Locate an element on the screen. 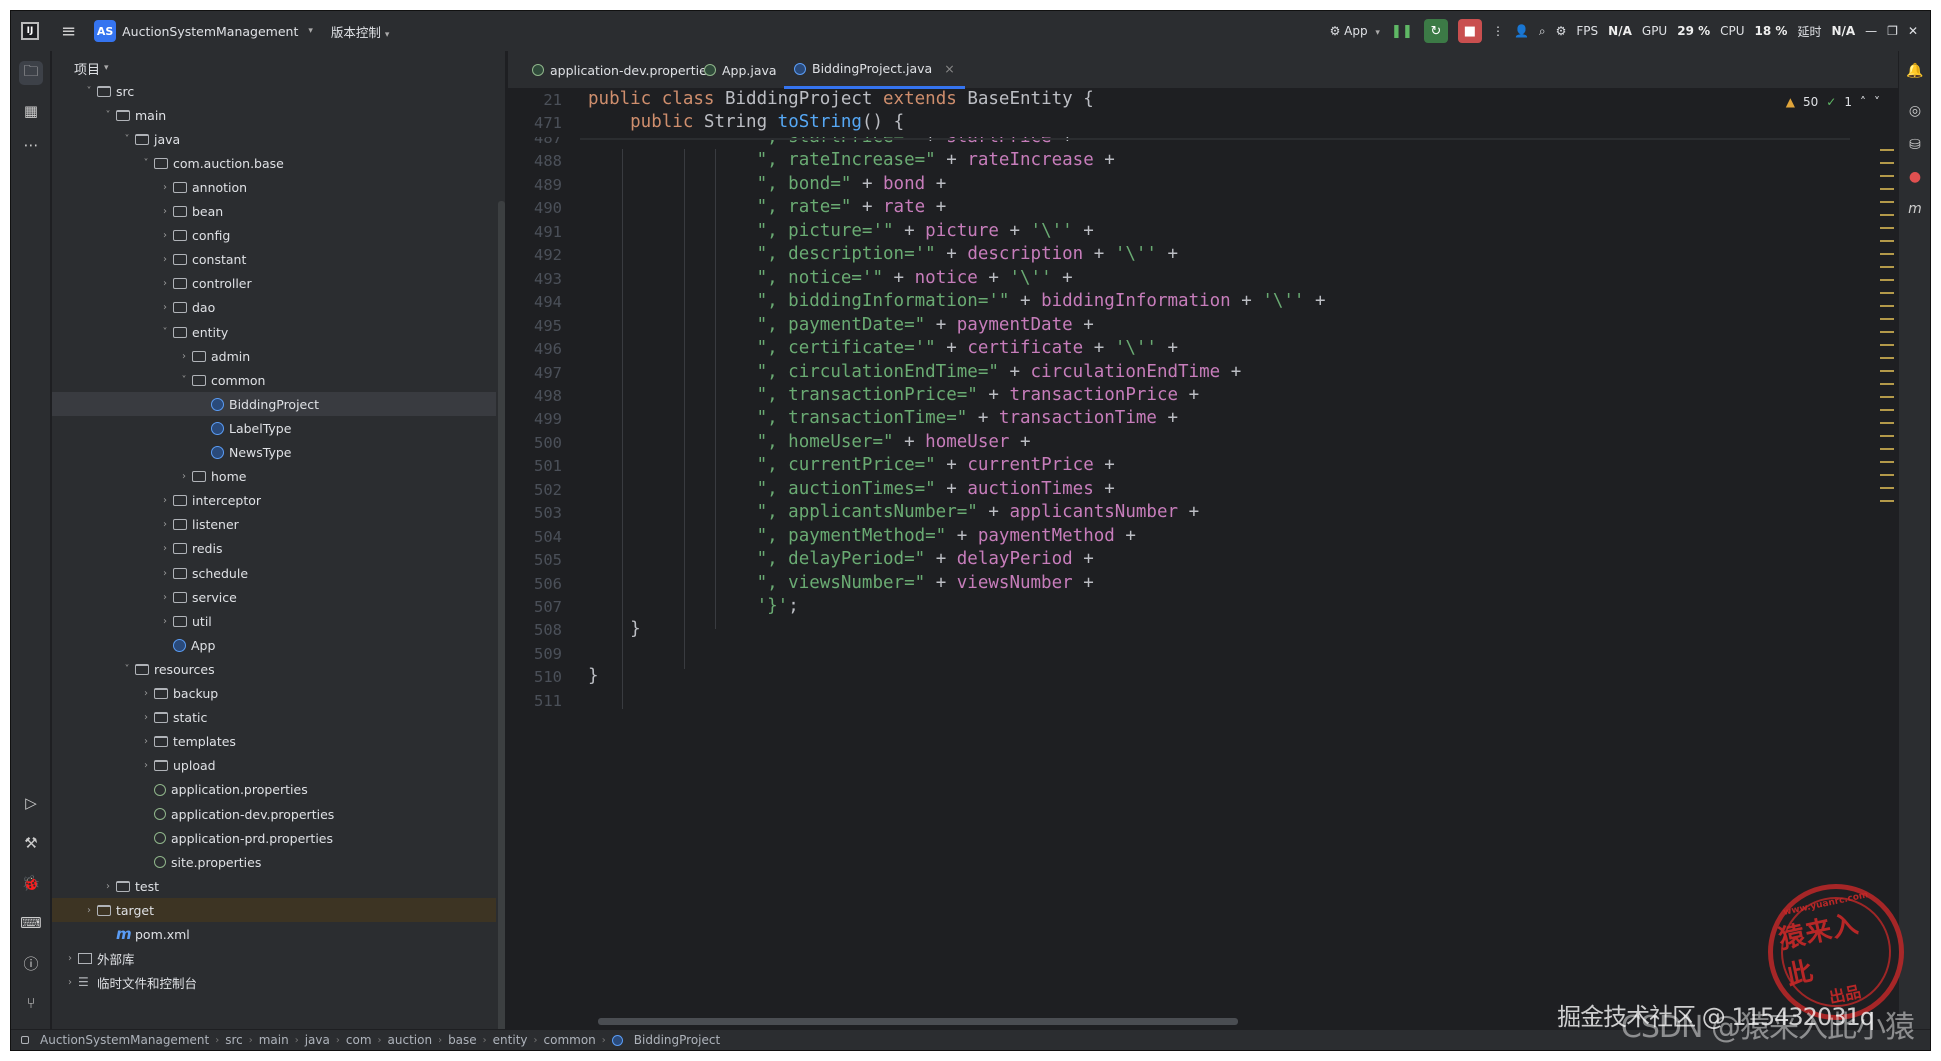 This screenshot has width=1941, height=1061. main-menu-icon: ≡ is located at coordinates (68, 31).